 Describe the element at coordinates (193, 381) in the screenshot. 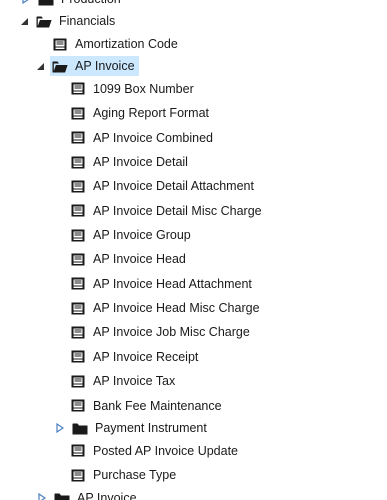

I see `tree-node-ap-invoice-tax: AP Invoice Tax` at that location.